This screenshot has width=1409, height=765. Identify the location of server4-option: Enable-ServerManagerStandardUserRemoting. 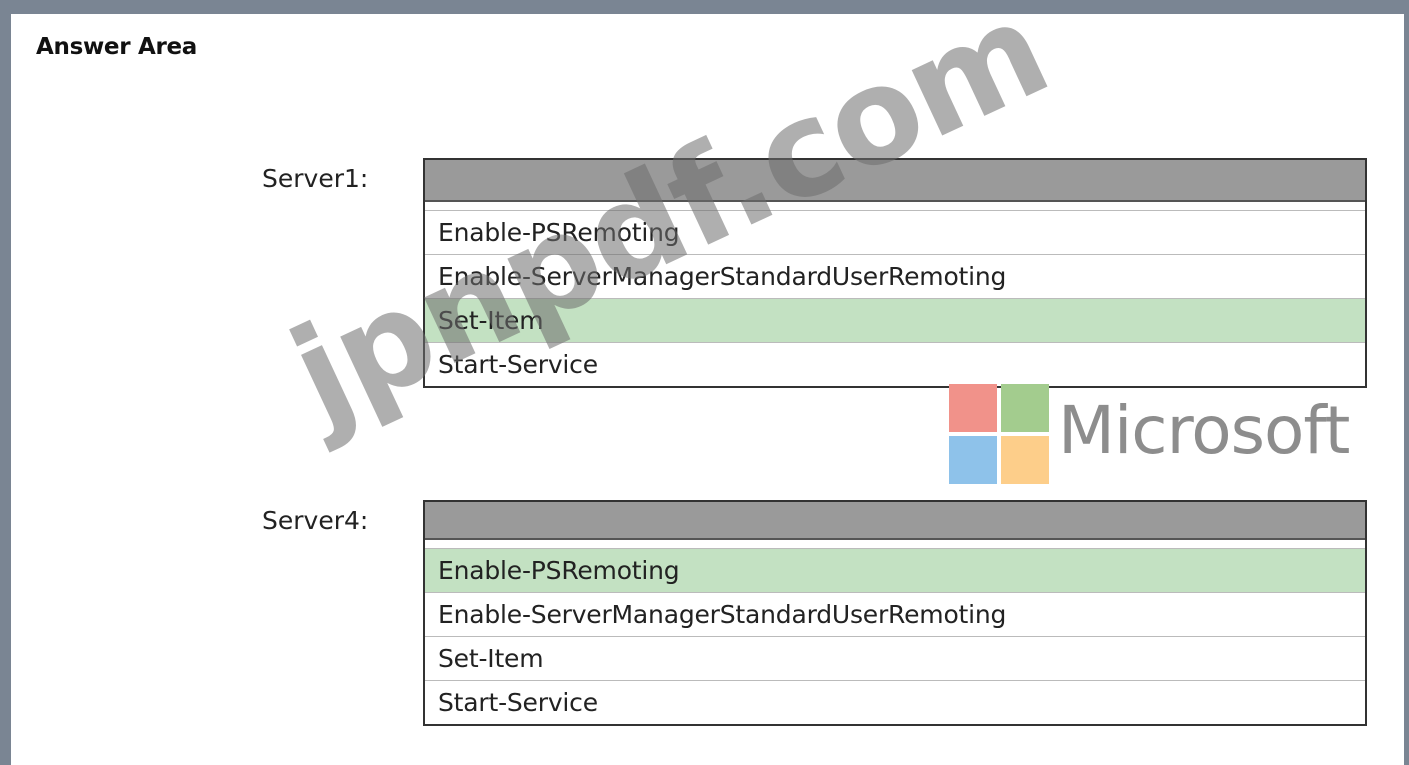
(895, 614).